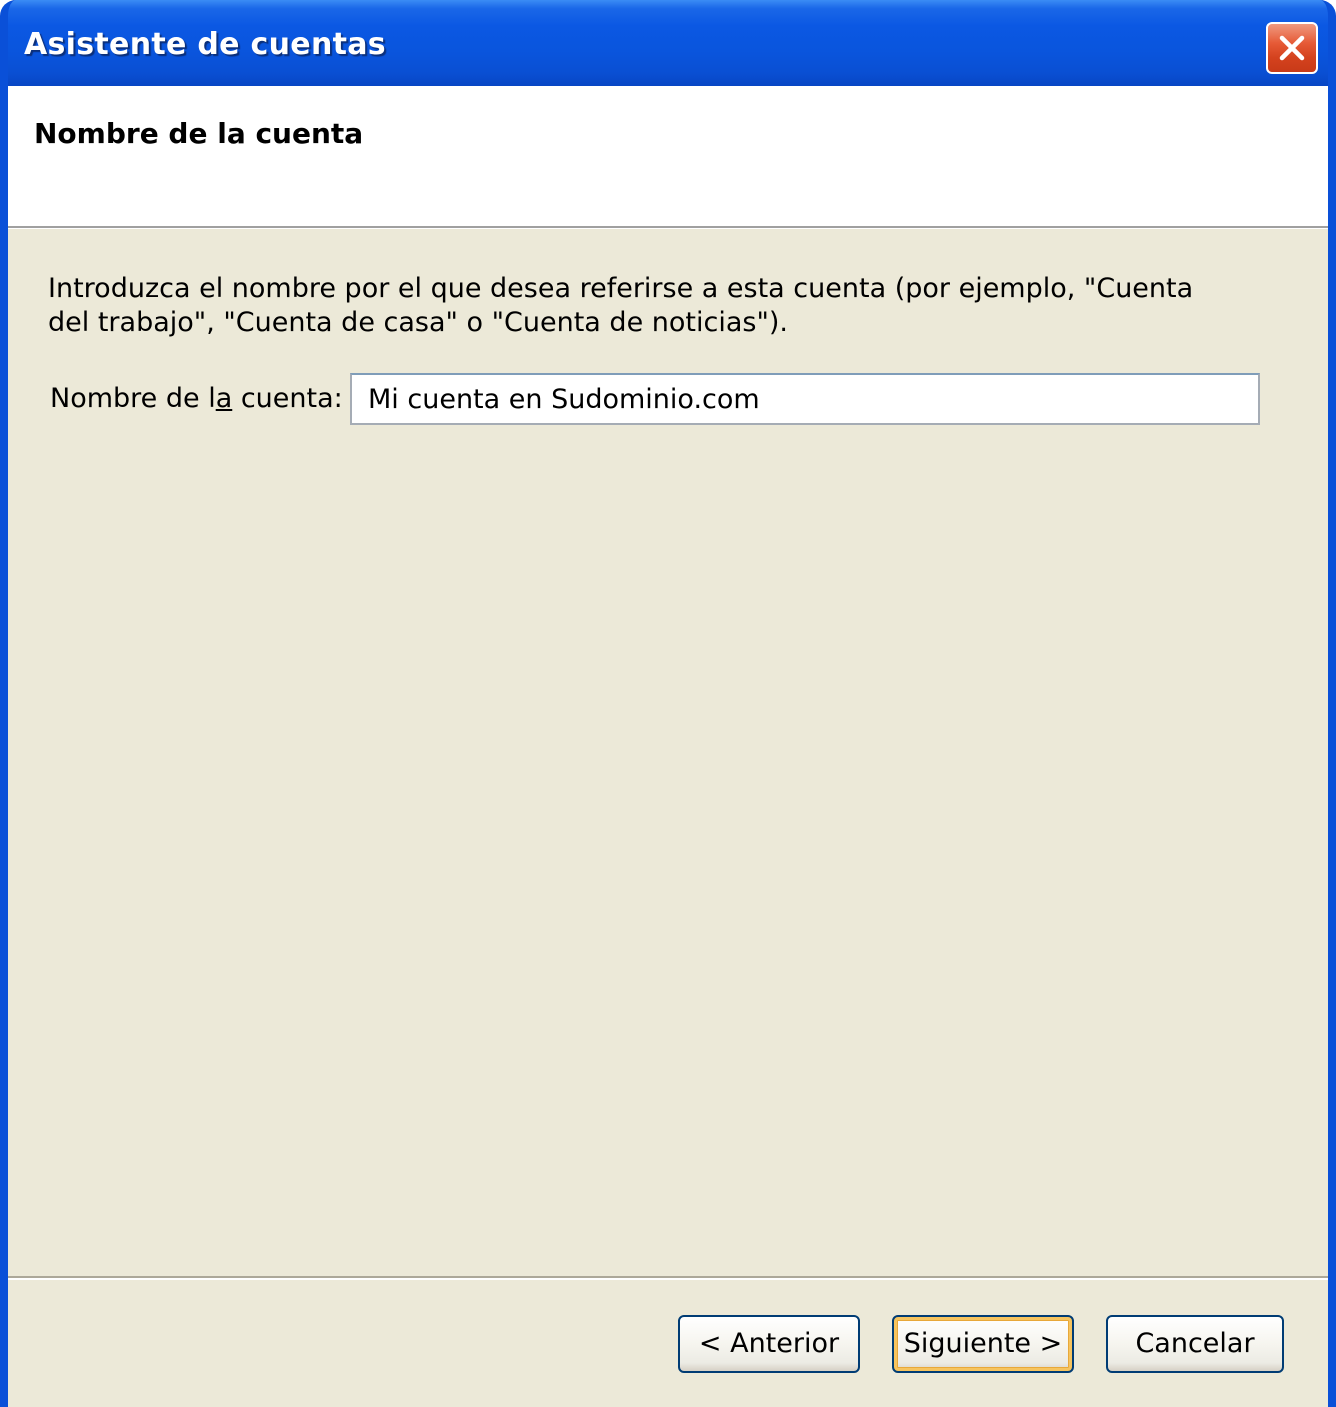  Describe the element at coordinates (983, 1344) in the screenshot. I see `next-button: Siguiente >` at that location.